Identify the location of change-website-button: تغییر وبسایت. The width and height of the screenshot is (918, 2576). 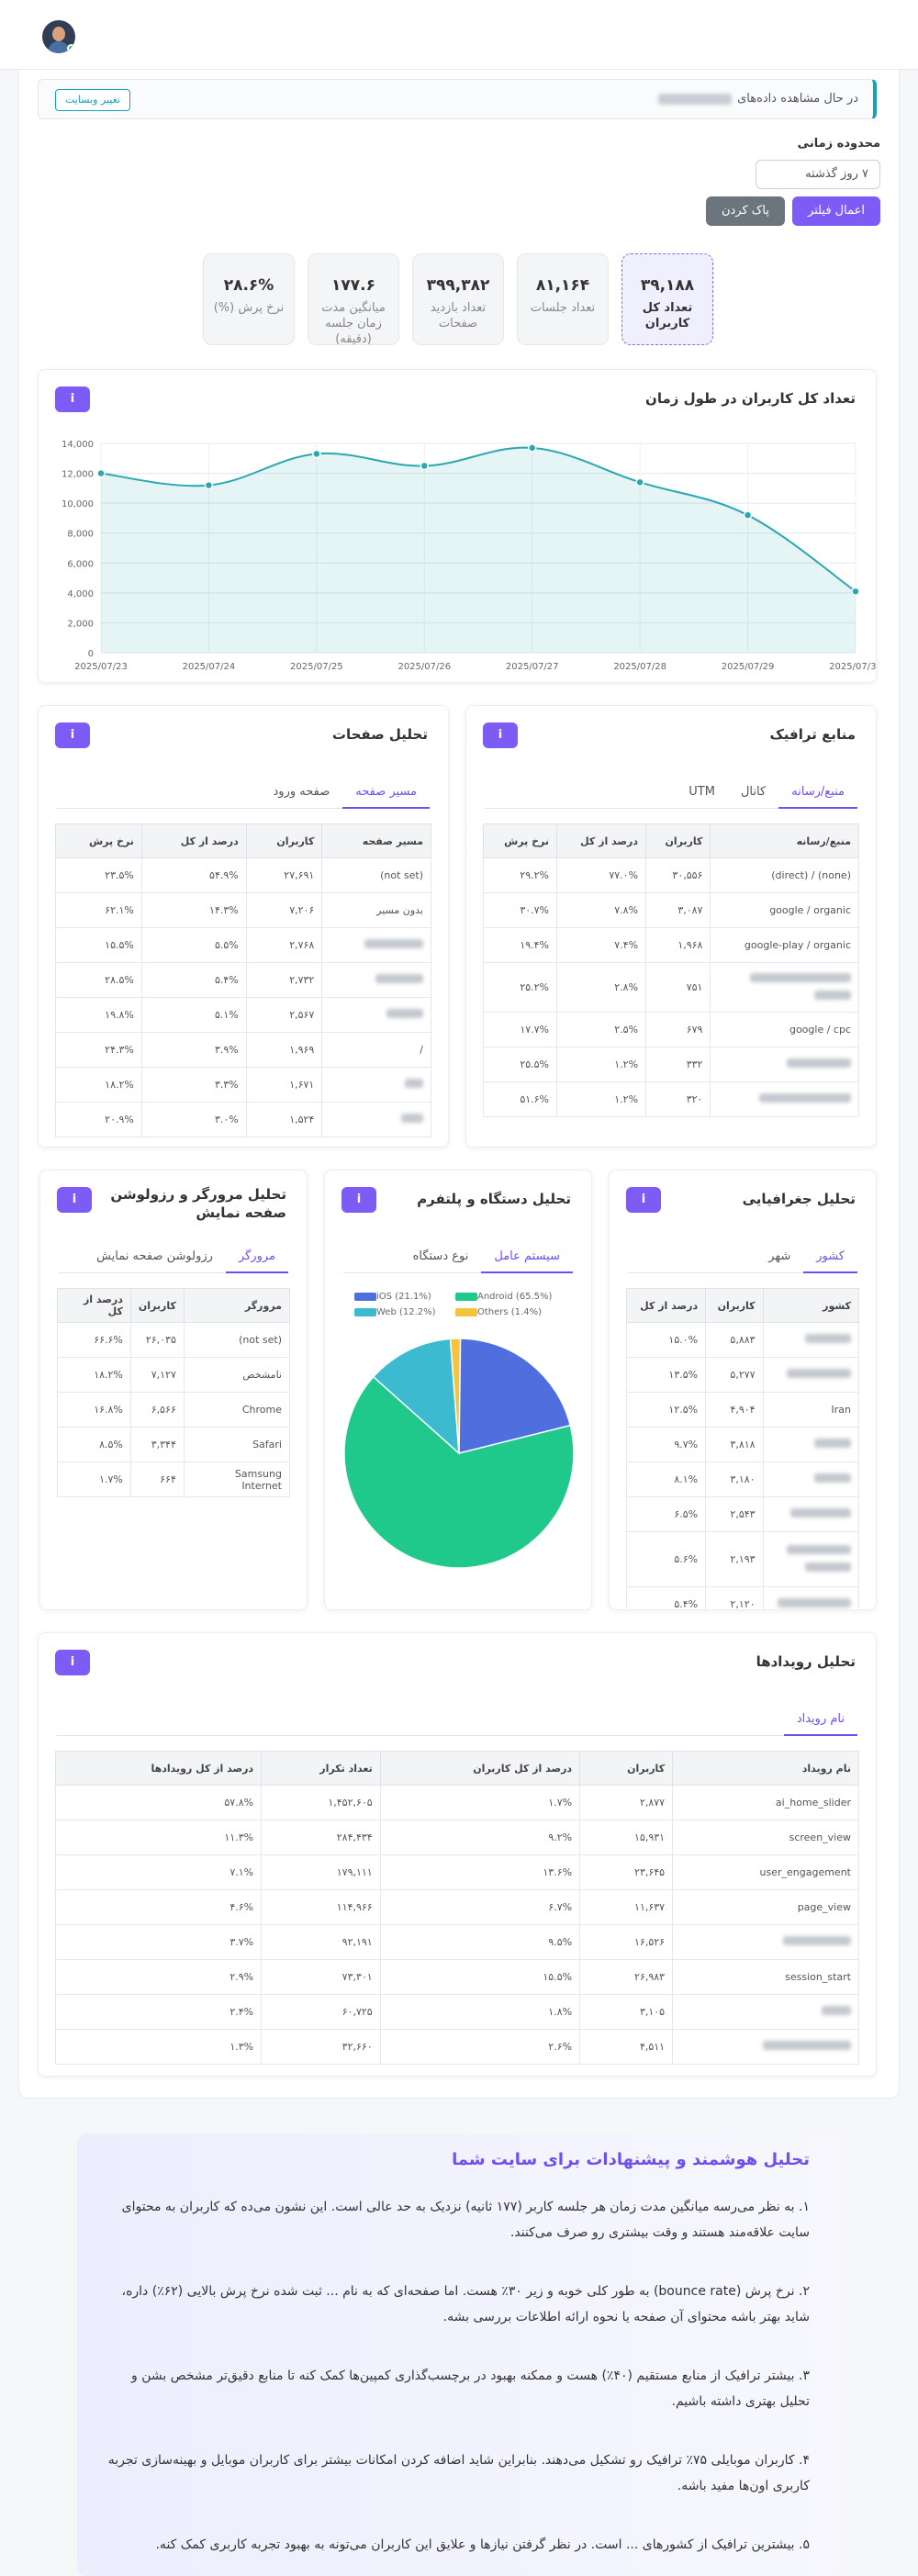
(92, 100).